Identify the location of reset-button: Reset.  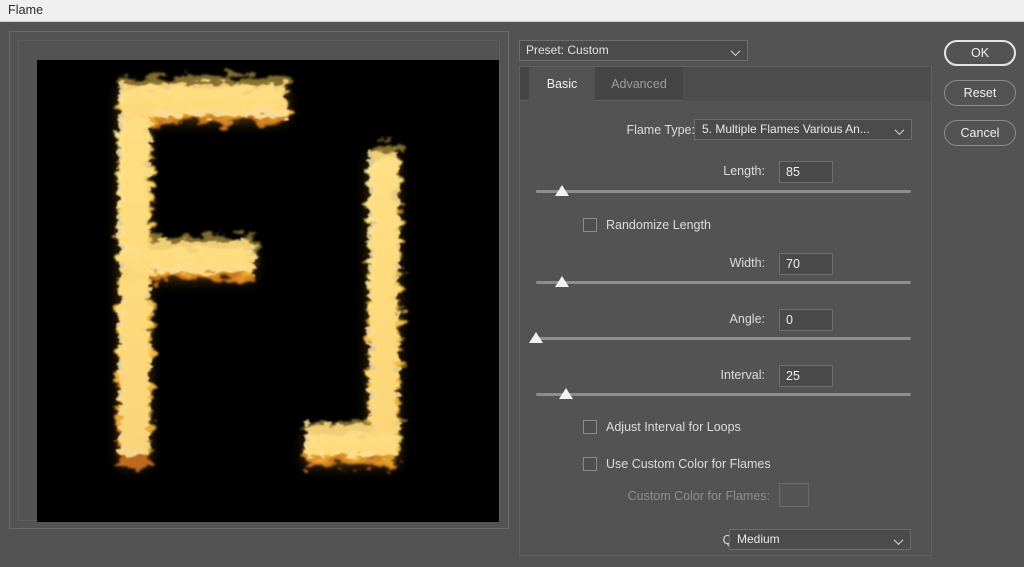
(980, 93).